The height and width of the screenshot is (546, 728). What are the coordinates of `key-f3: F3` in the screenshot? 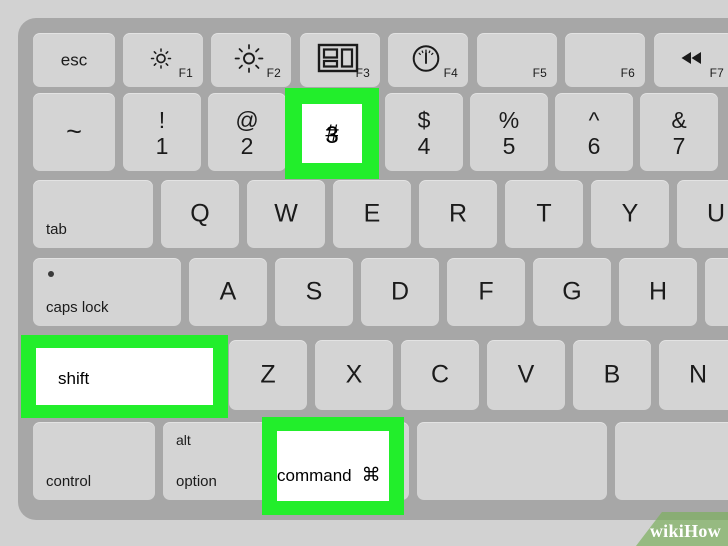 It's located at (340, 60).